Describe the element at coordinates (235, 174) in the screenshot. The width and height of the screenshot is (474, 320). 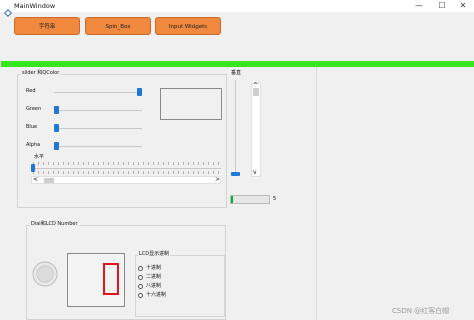
I see `vertical-slider-handle` at that location.